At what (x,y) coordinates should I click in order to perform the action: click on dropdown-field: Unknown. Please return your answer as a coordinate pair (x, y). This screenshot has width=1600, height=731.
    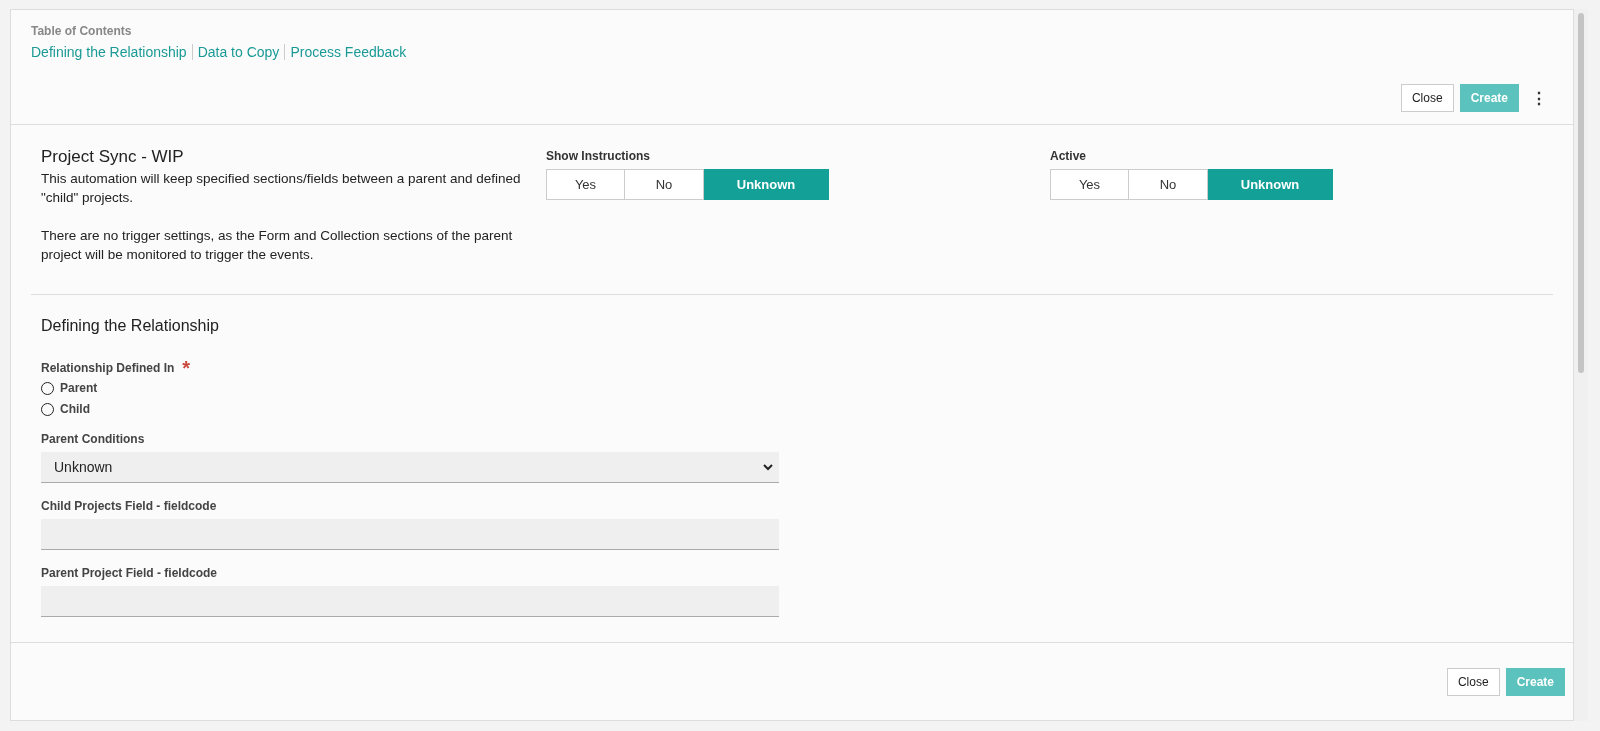
    Looking at the image, I should click on (410, 467).